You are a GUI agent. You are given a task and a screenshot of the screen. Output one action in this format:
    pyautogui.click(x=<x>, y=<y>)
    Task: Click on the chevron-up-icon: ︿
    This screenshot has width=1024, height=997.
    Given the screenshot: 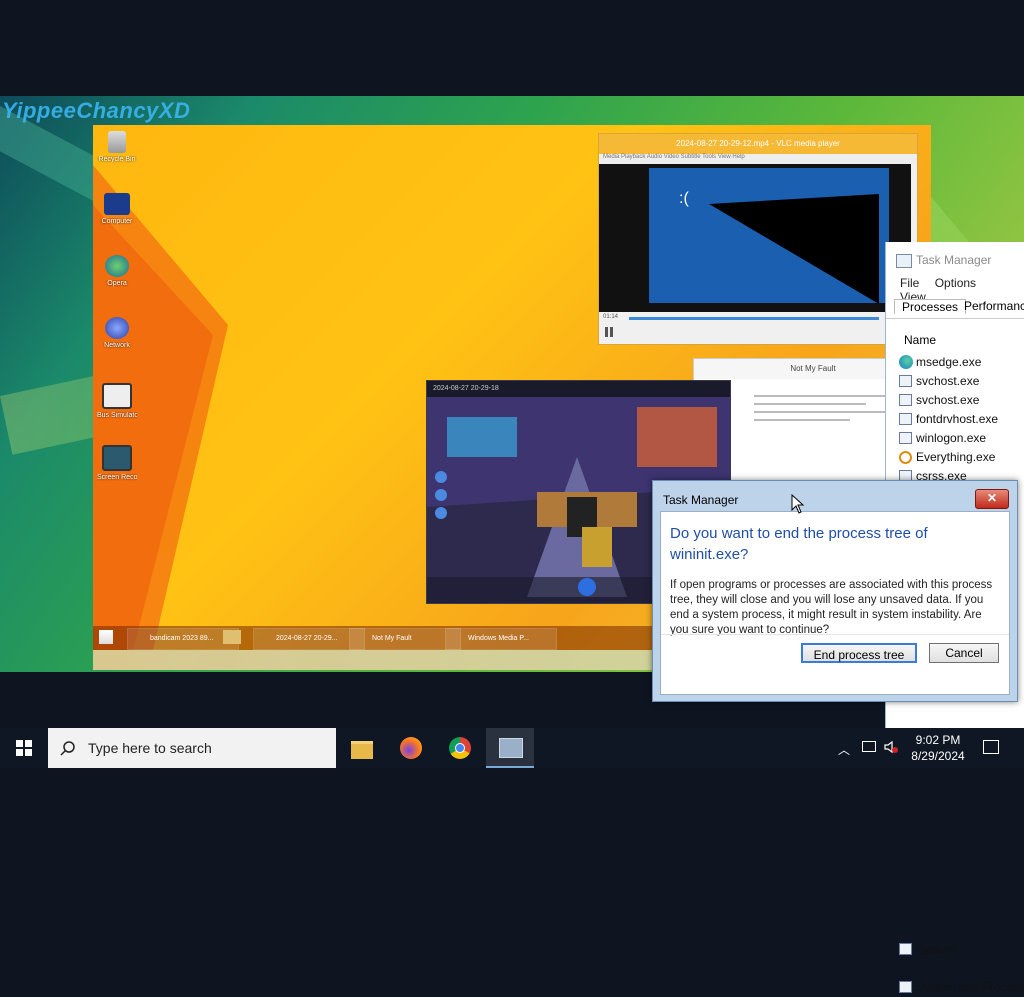 What is the action you would take?
    pyautogui.click(x=844, y=749)
    